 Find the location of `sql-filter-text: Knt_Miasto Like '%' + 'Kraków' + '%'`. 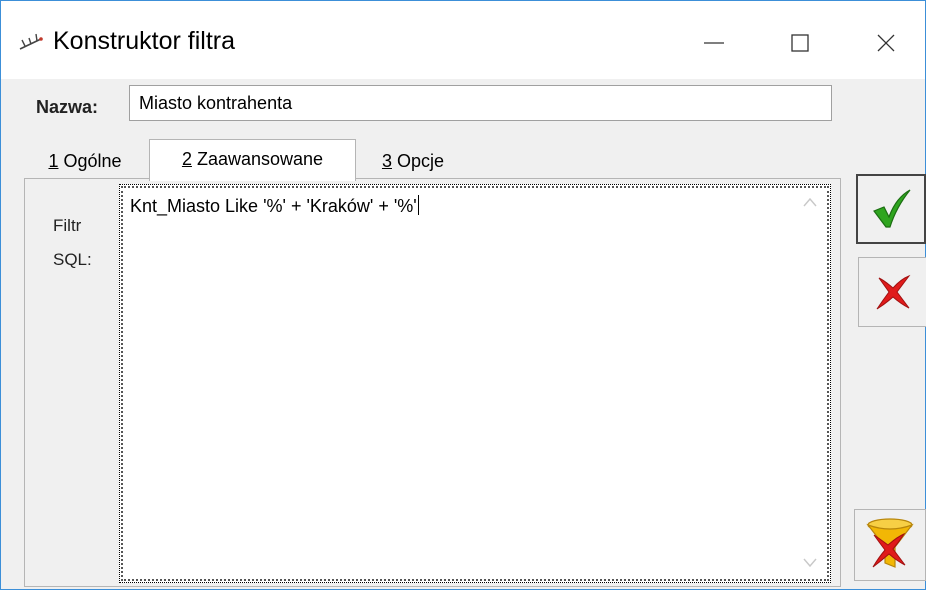

sql-filter-text: Knt_Miasto Like '%' + 'Kraków' + '%' is located at coordinates (274, 206).